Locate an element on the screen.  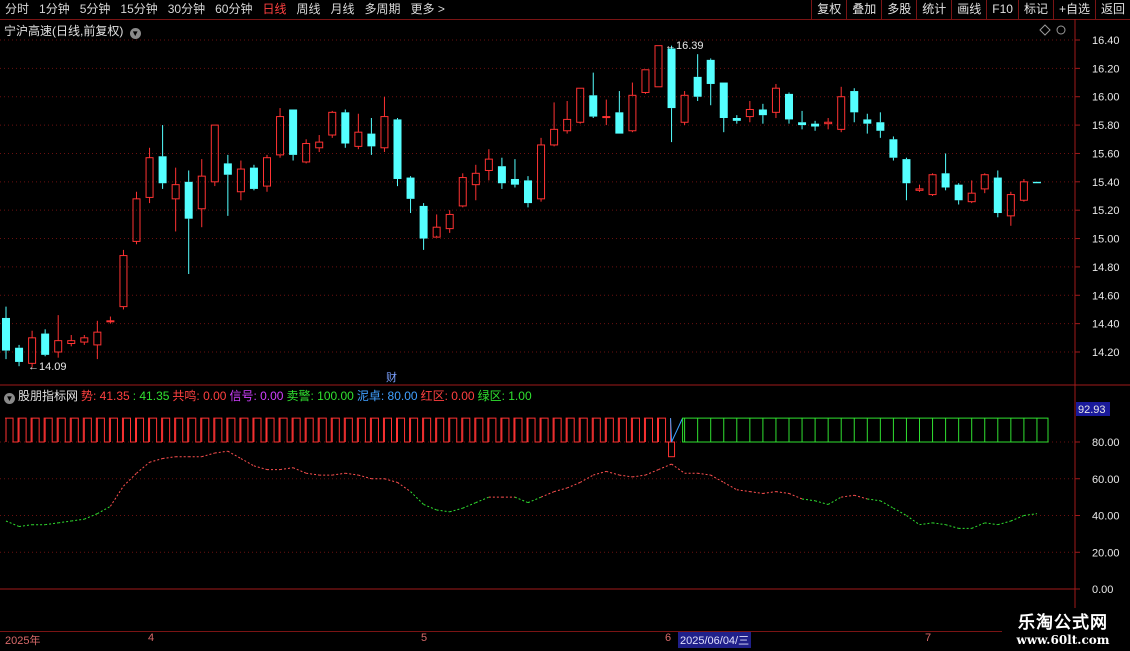
diamond-icon is located at coordinates (1045, 30).